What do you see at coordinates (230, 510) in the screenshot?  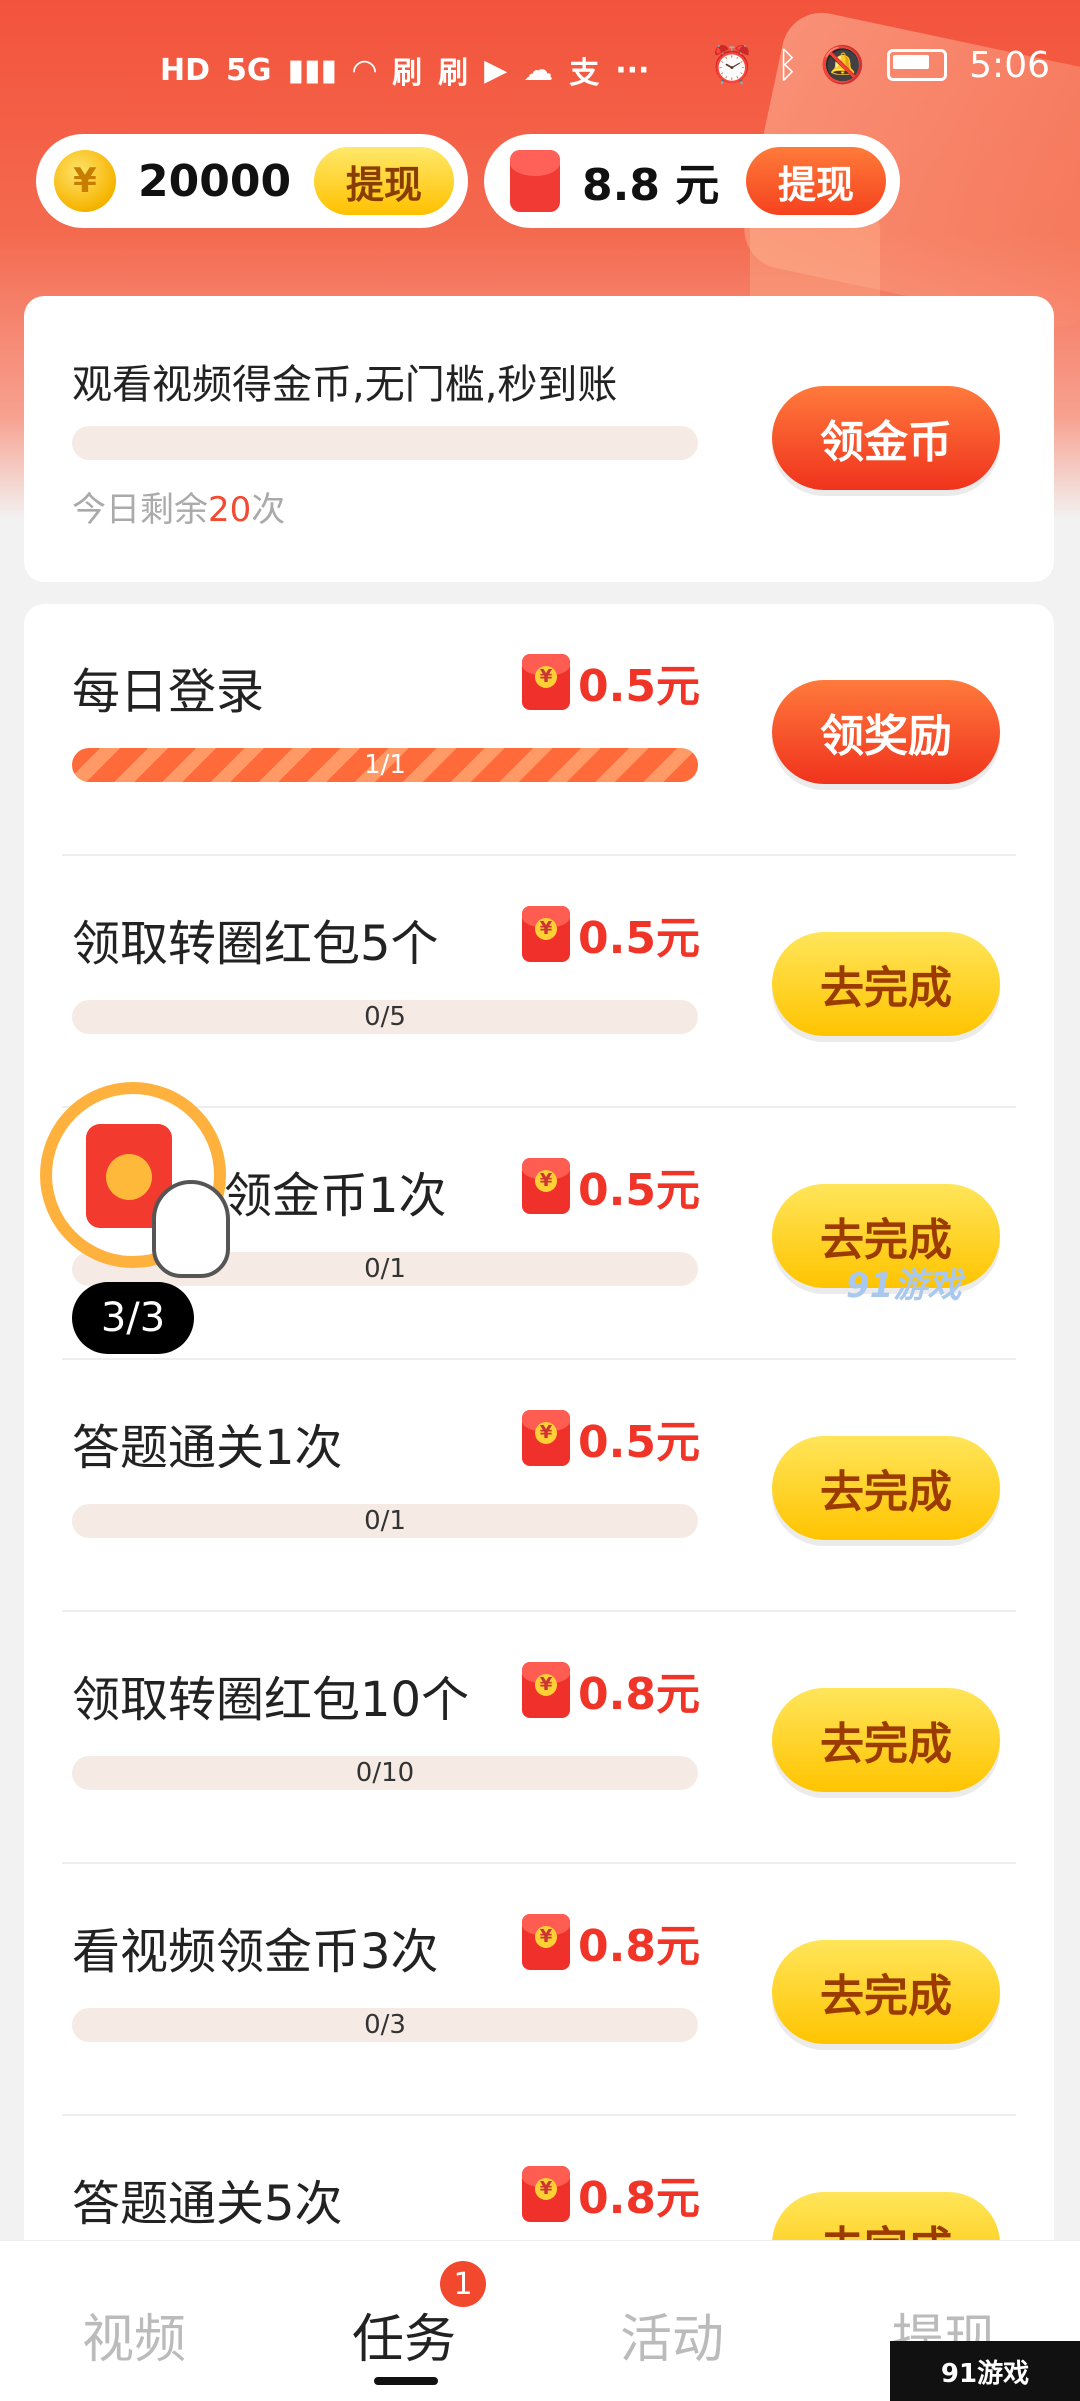 I see `remaining-number: 20` at bounding box center [230, 510].